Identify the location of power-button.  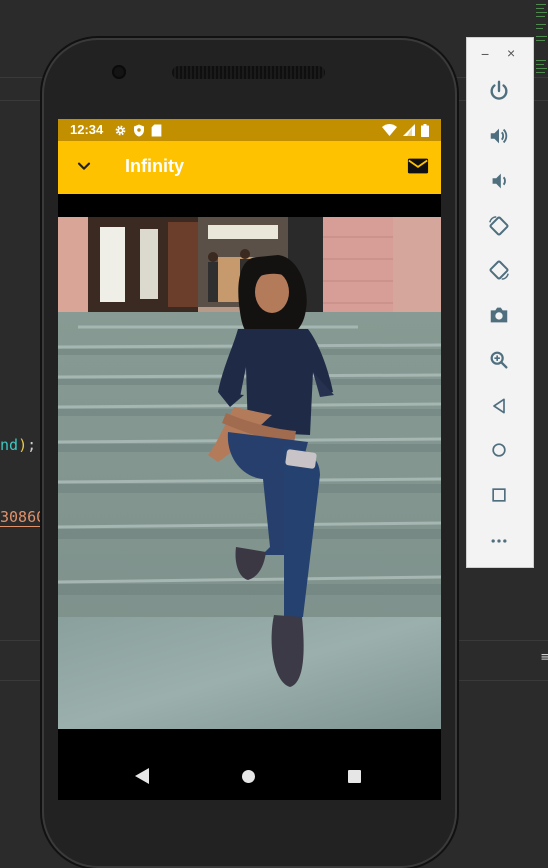
(499, 91).